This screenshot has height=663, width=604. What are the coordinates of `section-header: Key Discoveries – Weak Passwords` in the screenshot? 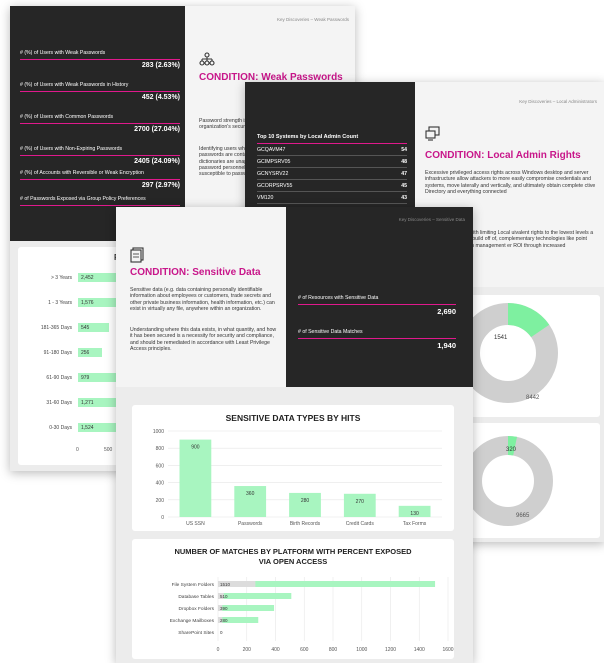 It's located at (313, 19).